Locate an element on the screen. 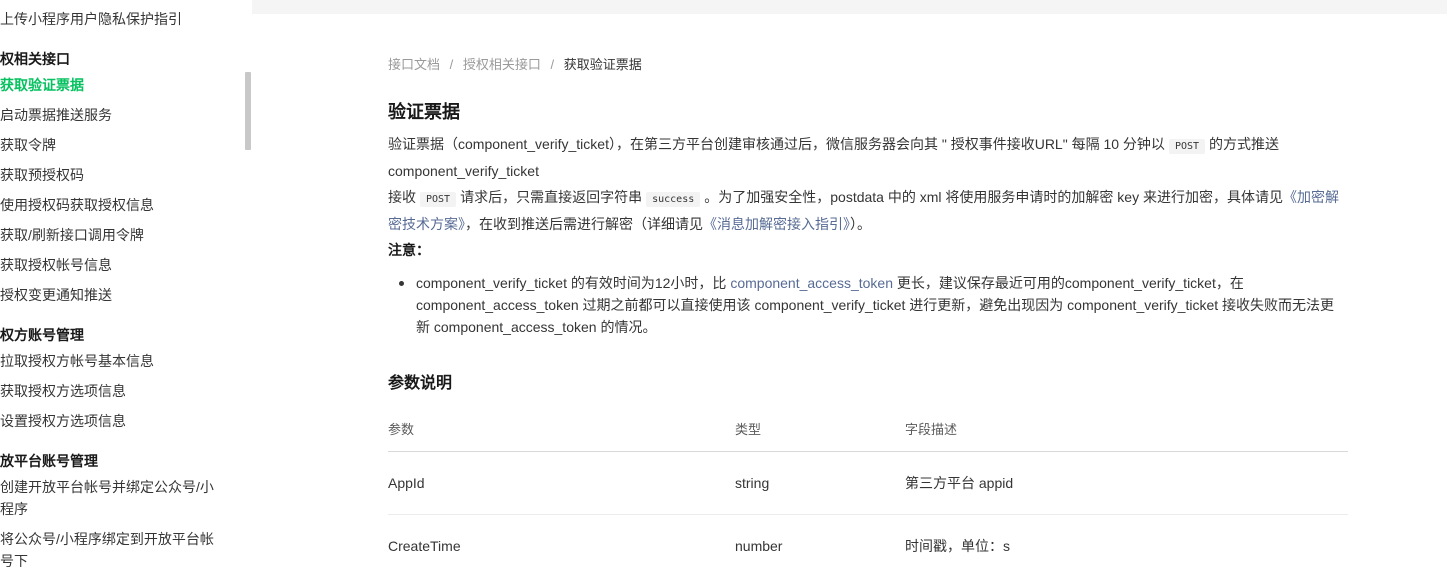 Image resolution: width=1447 pixels, height=567 pixels. page-title: 验证票据 is located at coordinates (424, 112).